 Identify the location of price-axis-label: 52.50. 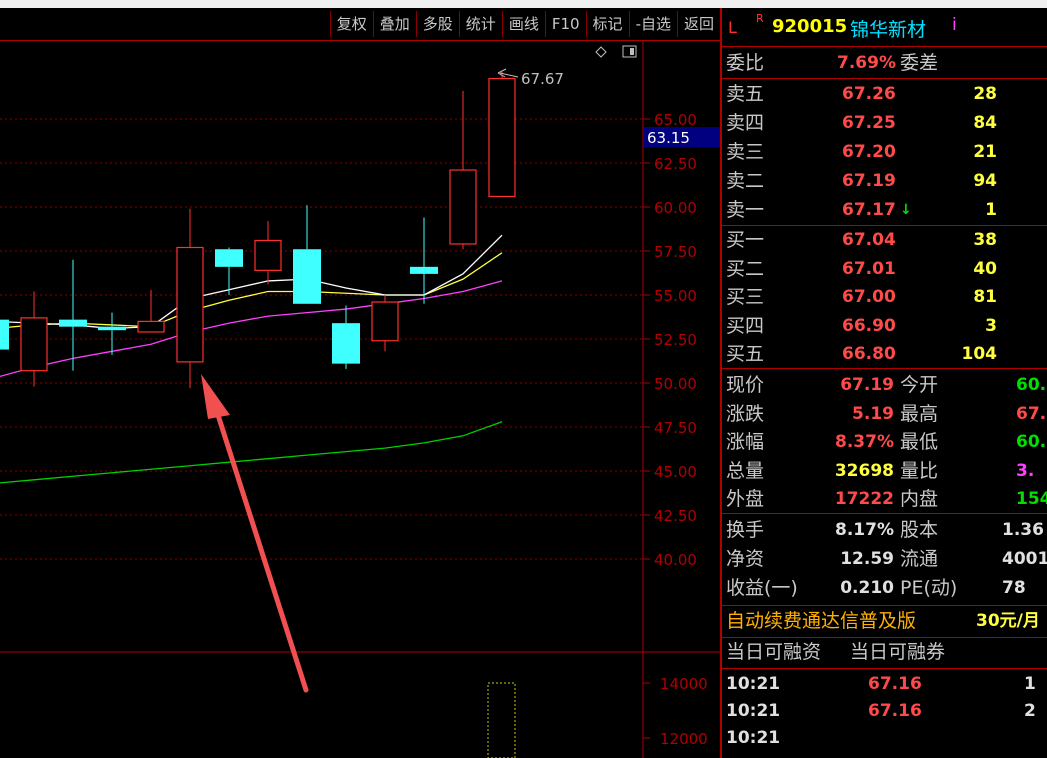
(675, 340).